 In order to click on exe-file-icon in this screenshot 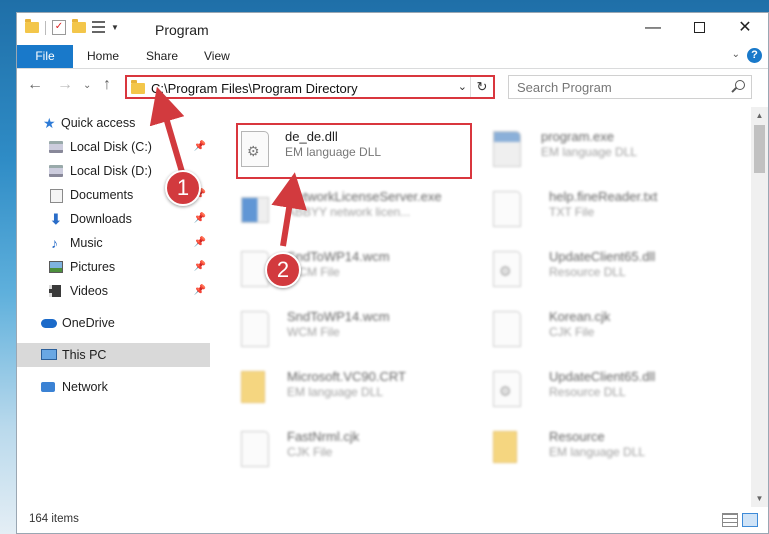, I will do `click(508, 150)`.